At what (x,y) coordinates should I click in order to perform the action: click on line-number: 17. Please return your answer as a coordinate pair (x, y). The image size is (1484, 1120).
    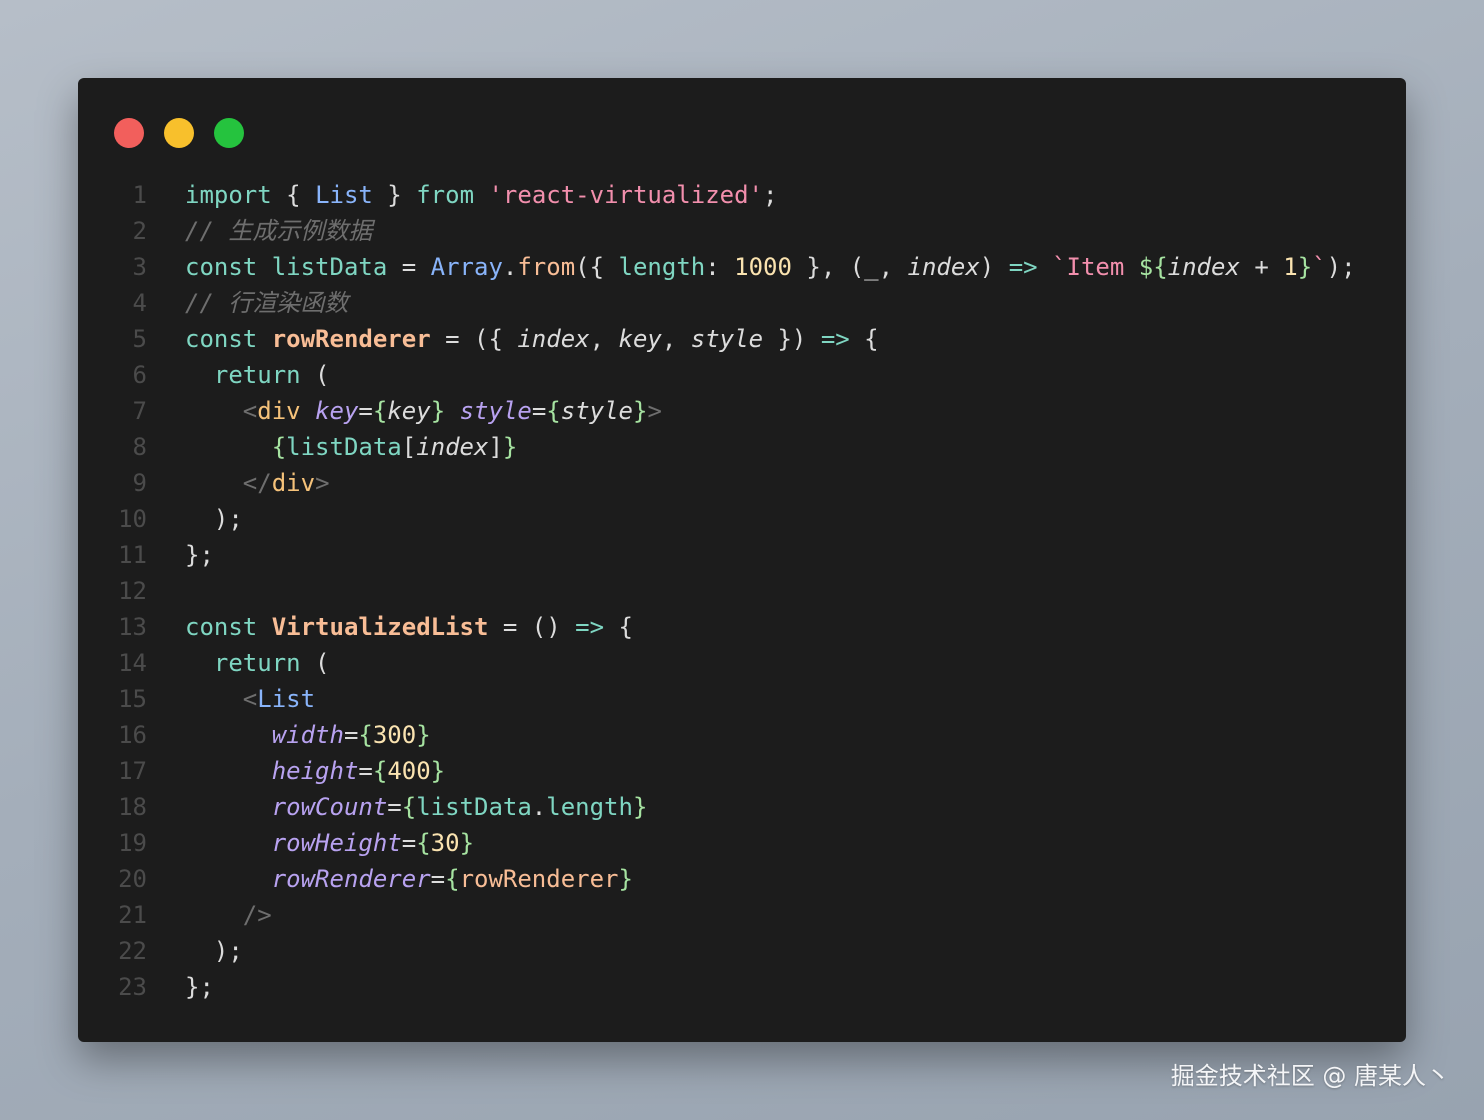
    Looking at the image, I should click on (132, 771).